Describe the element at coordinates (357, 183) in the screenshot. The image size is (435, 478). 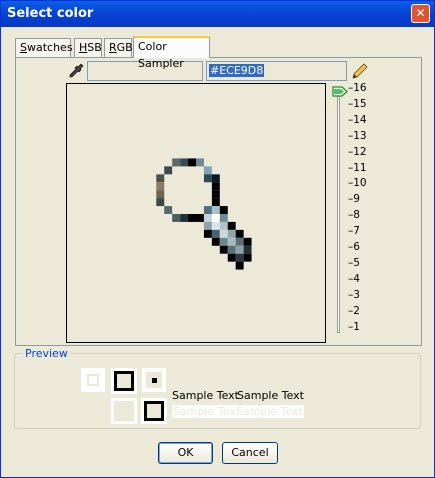
I see `zoom-tick-10: –10` at that location.